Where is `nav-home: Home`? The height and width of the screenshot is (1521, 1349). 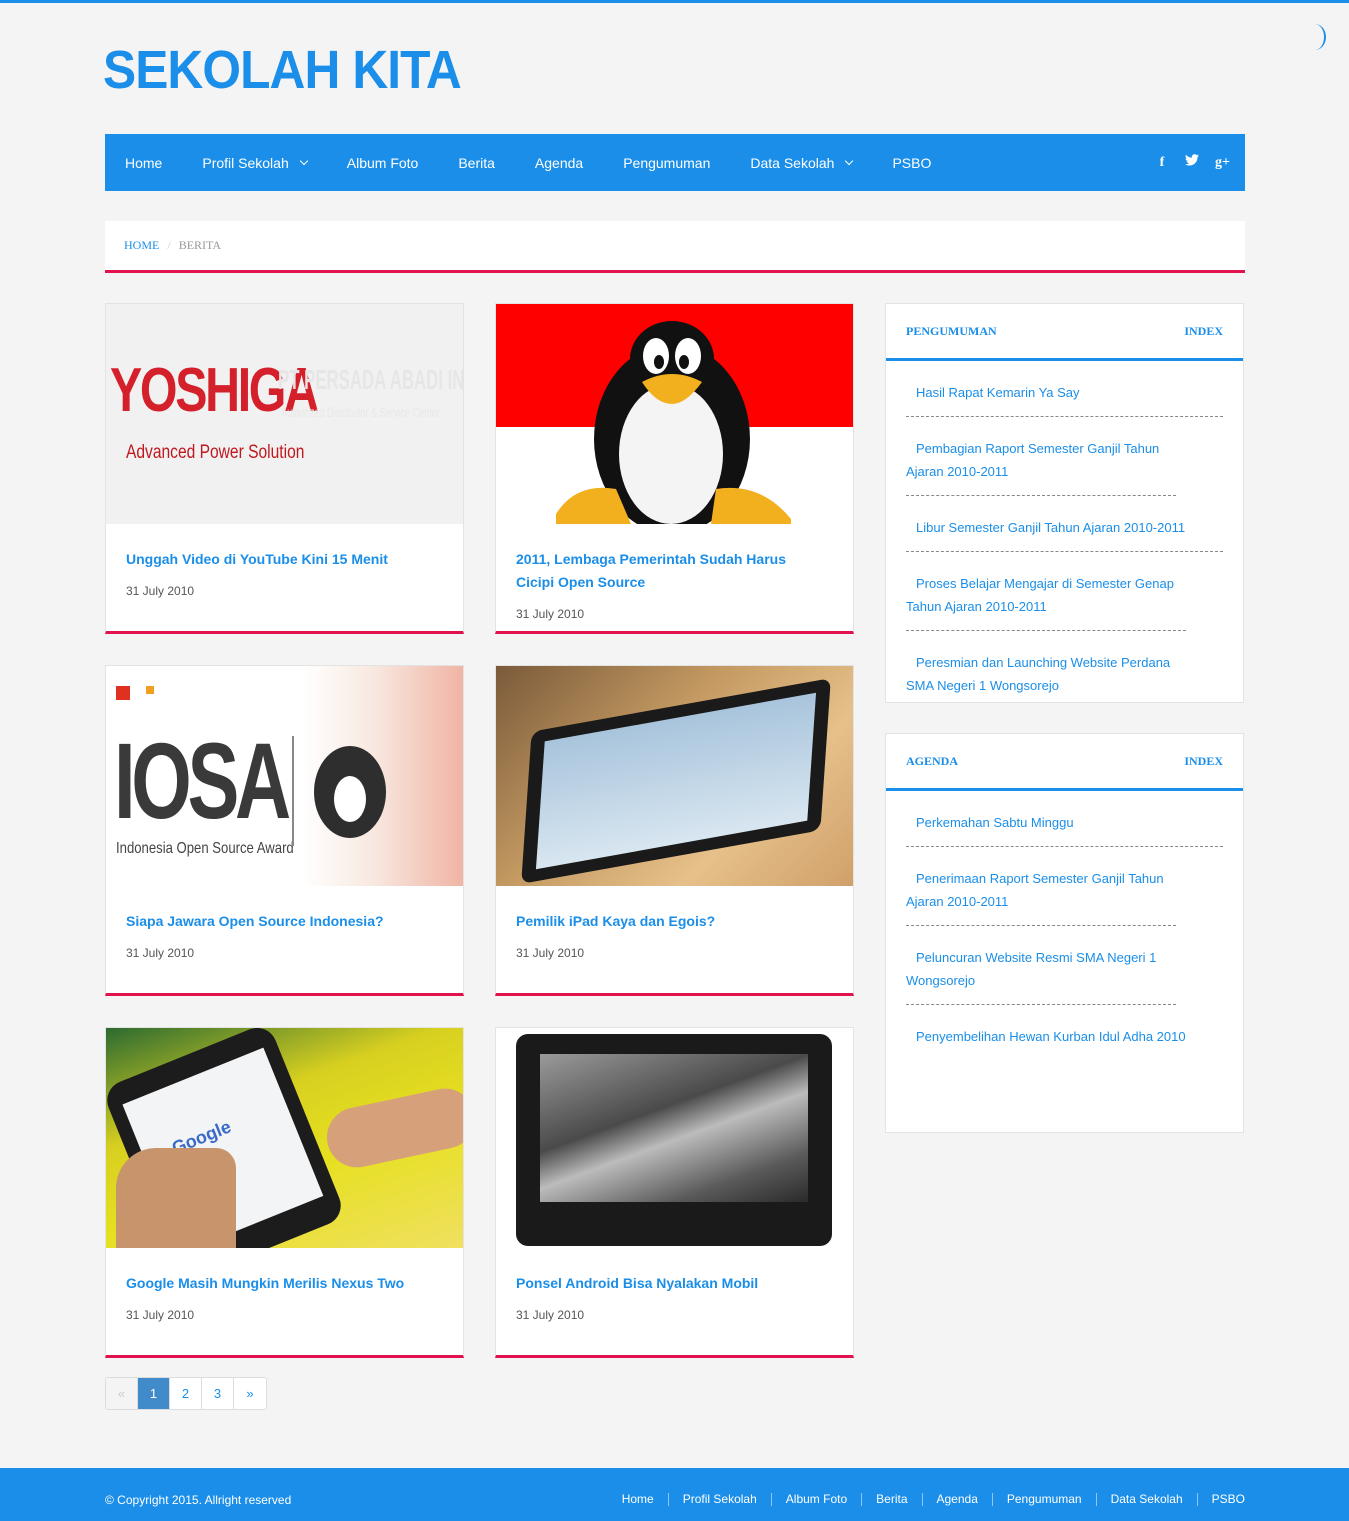 nav-home: Home is located at coordinates (143, 162).